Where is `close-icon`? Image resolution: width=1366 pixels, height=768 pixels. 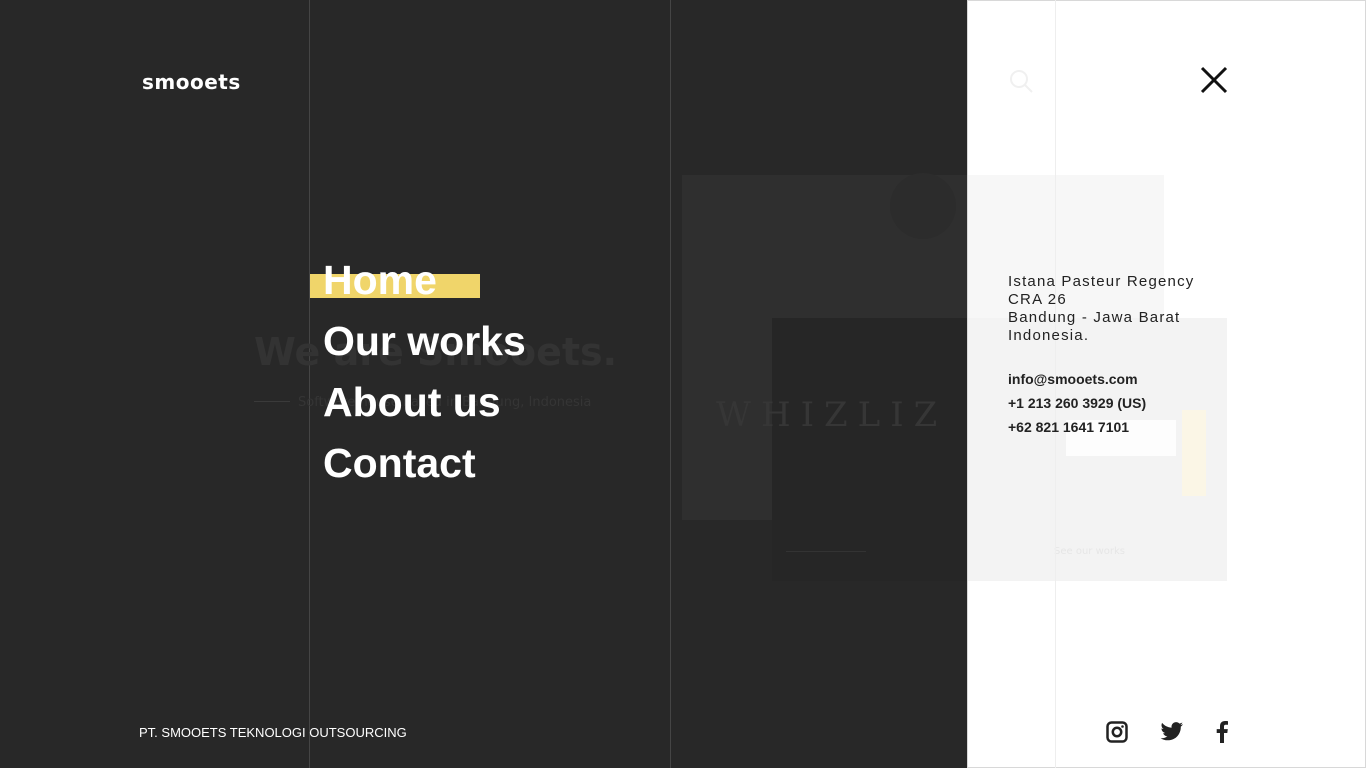
close-icon is located at coordinates (1214, 80).